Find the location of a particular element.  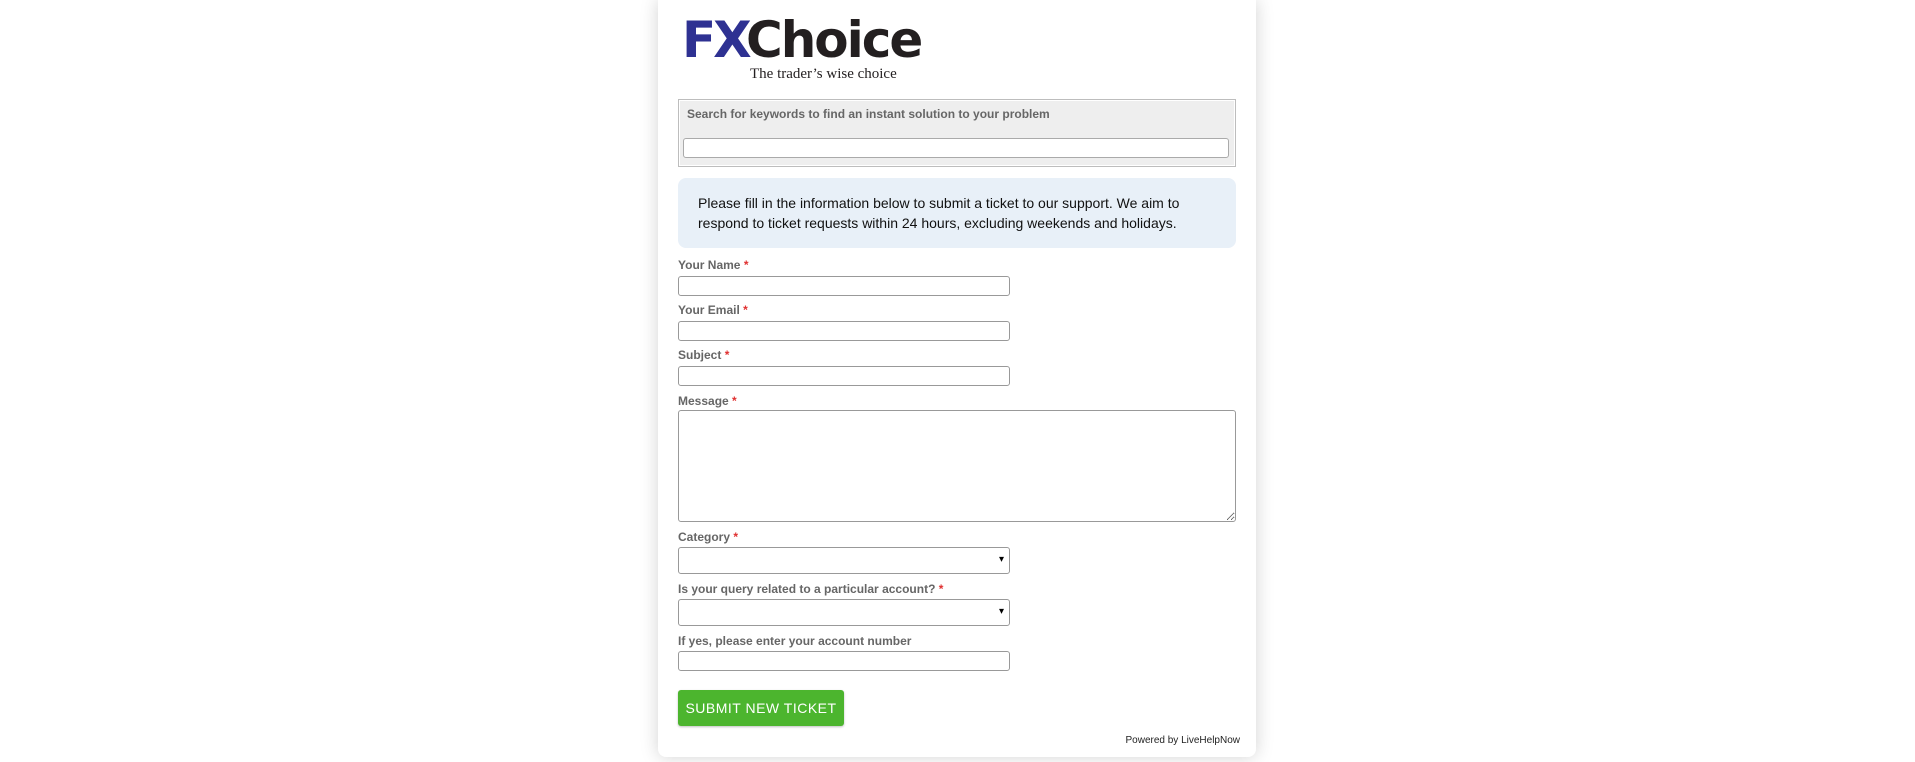

logo-choice: Choice is located at coordinates (834, 40).